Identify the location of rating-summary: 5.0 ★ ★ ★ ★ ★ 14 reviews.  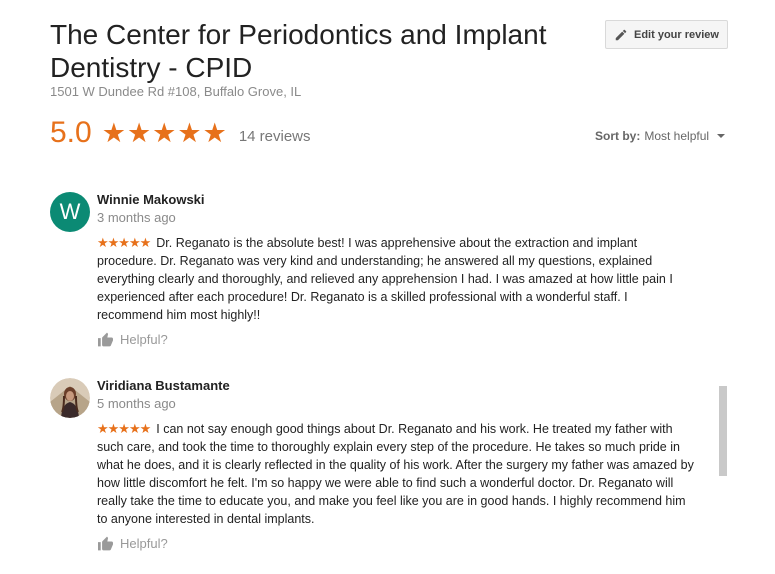
(180, 133).